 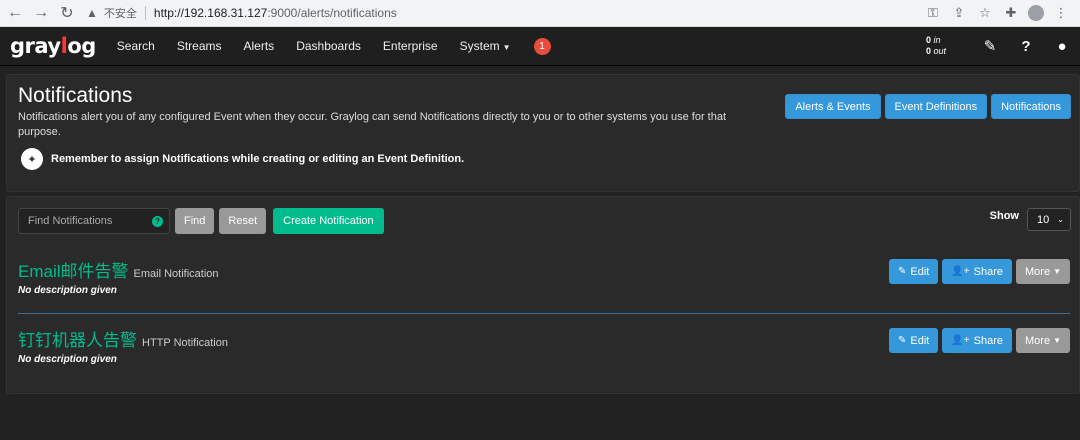 I want to click on url-path: :9000/alerts/notifications, so click(x=332, y=13).